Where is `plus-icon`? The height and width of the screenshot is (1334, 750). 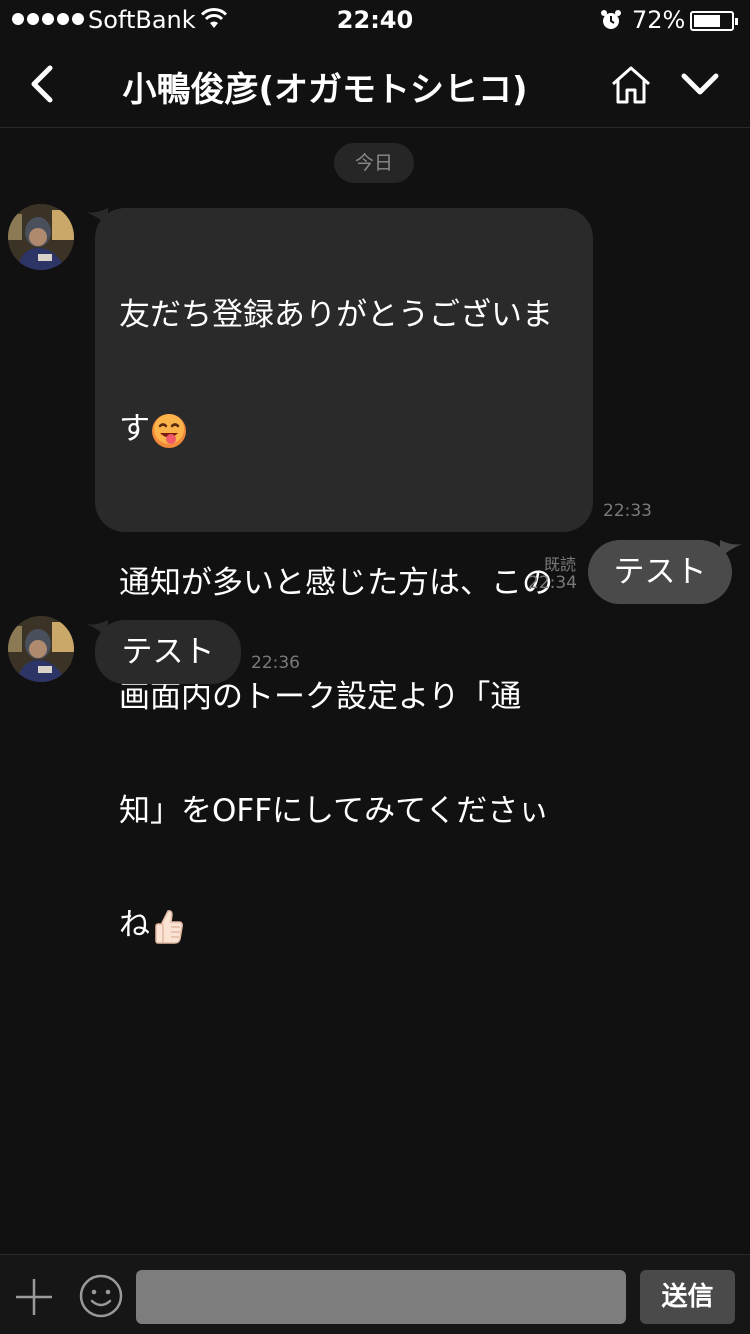 plus-icon is located at coordinates (34, 1297).